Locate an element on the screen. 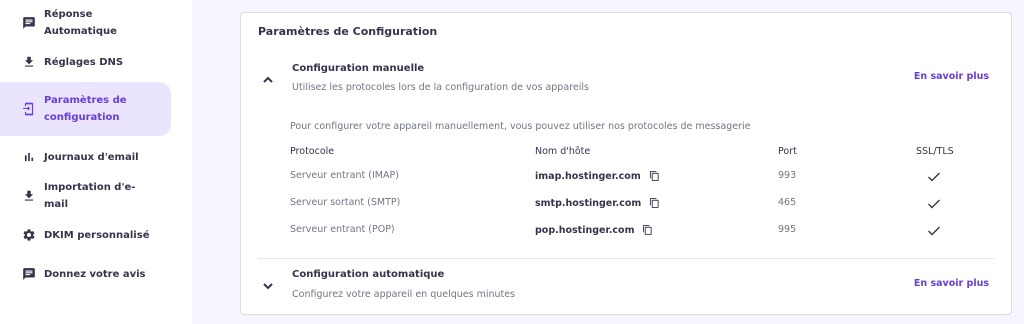 The width and height of the screenshot is (1024, 324). sidebar-item-dkim: DKIM personnalisé is located at coordinates (85, 235).